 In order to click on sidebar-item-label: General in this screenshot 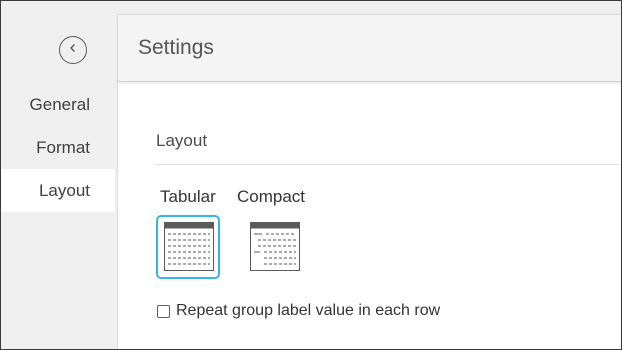, I will do `click(59, 104)`.